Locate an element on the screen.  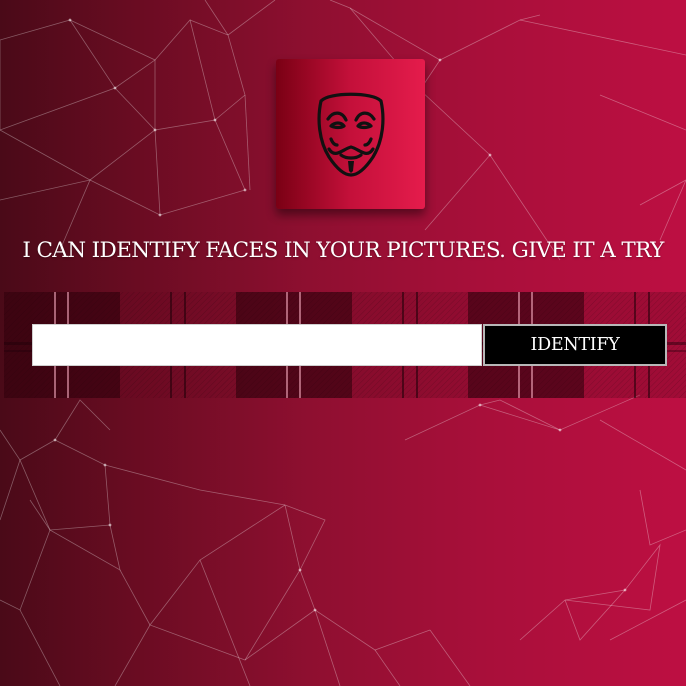
identify-button: IDENTIFY is located at coordinates (575, 345).